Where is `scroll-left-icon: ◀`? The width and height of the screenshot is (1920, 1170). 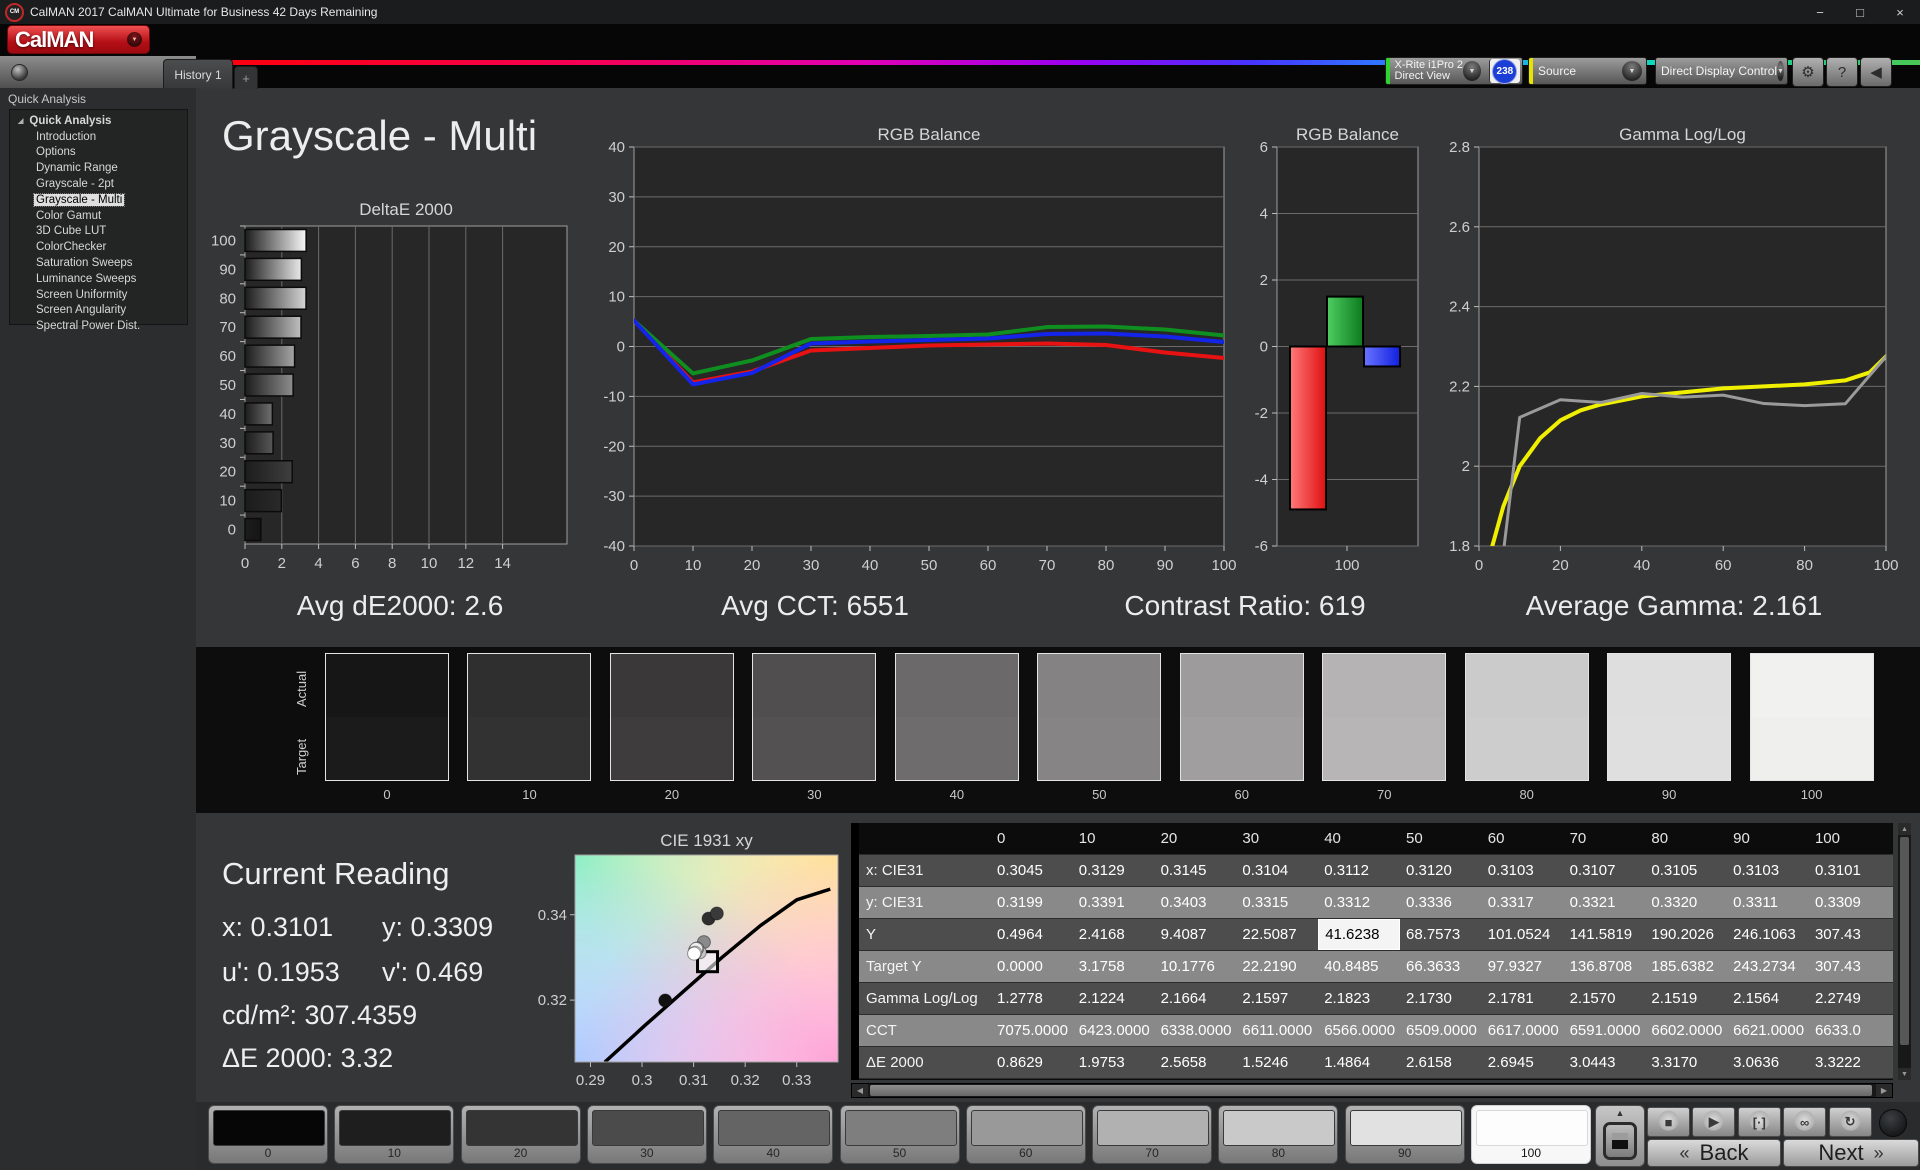
scroll-left-icon: ◀ is located at coordinates (860, 1090).